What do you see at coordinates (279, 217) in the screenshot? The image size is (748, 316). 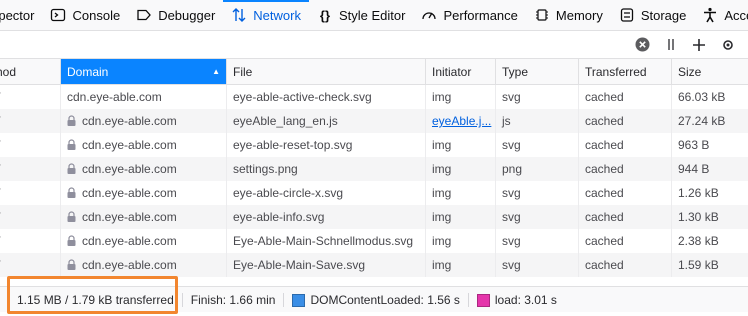 I see `cell-file-text: eye-able-info.svg` at bounding box center [279, 217].